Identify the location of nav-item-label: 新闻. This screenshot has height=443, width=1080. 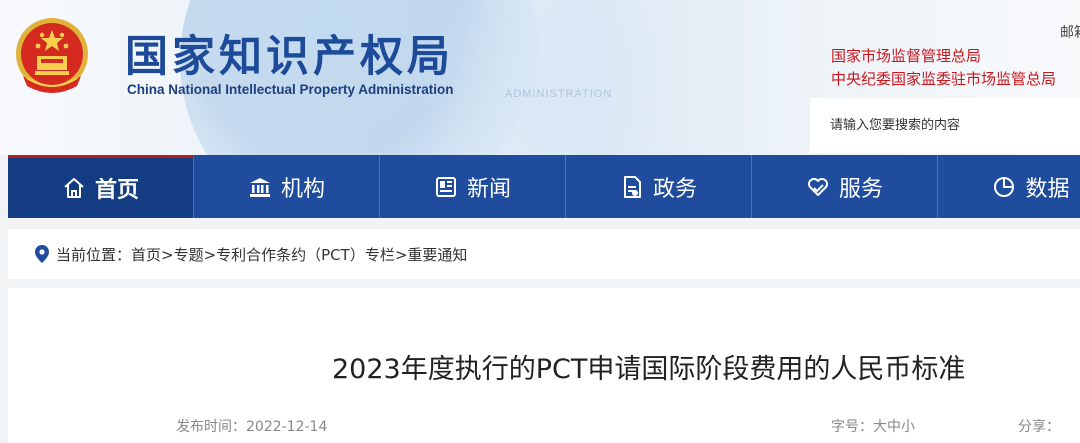
(488, 189).